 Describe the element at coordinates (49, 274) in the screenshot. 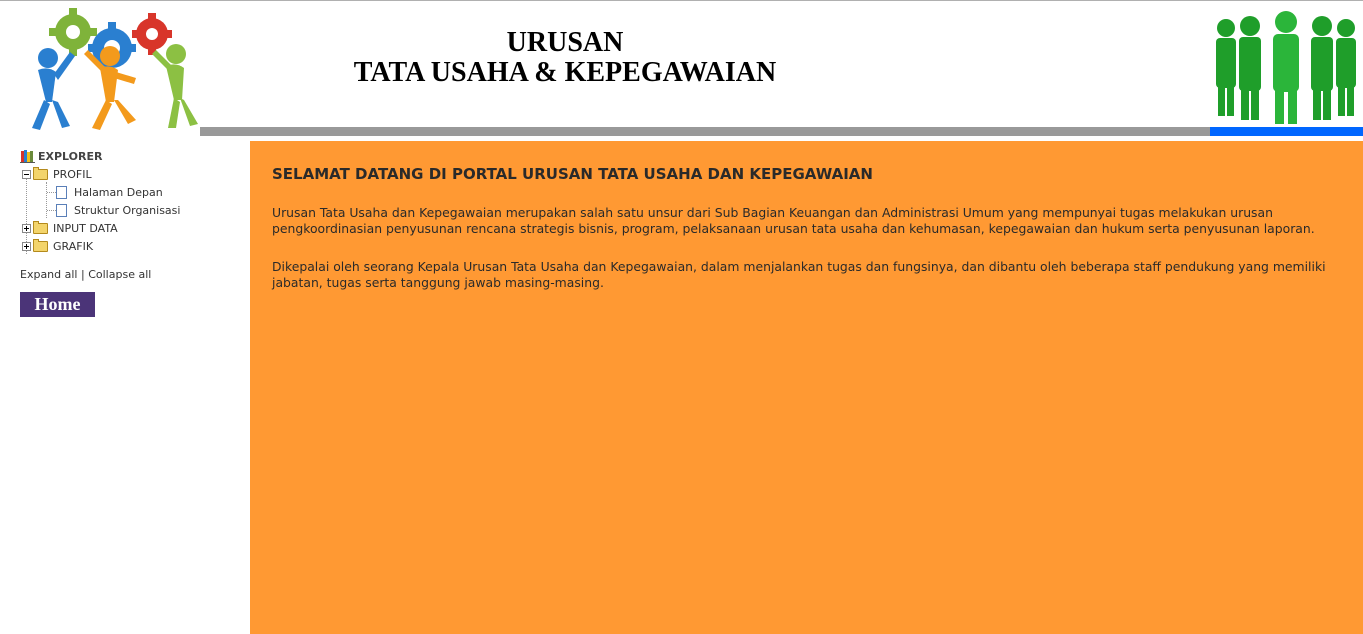

I see `expand-all-link: Expand all` at that location.